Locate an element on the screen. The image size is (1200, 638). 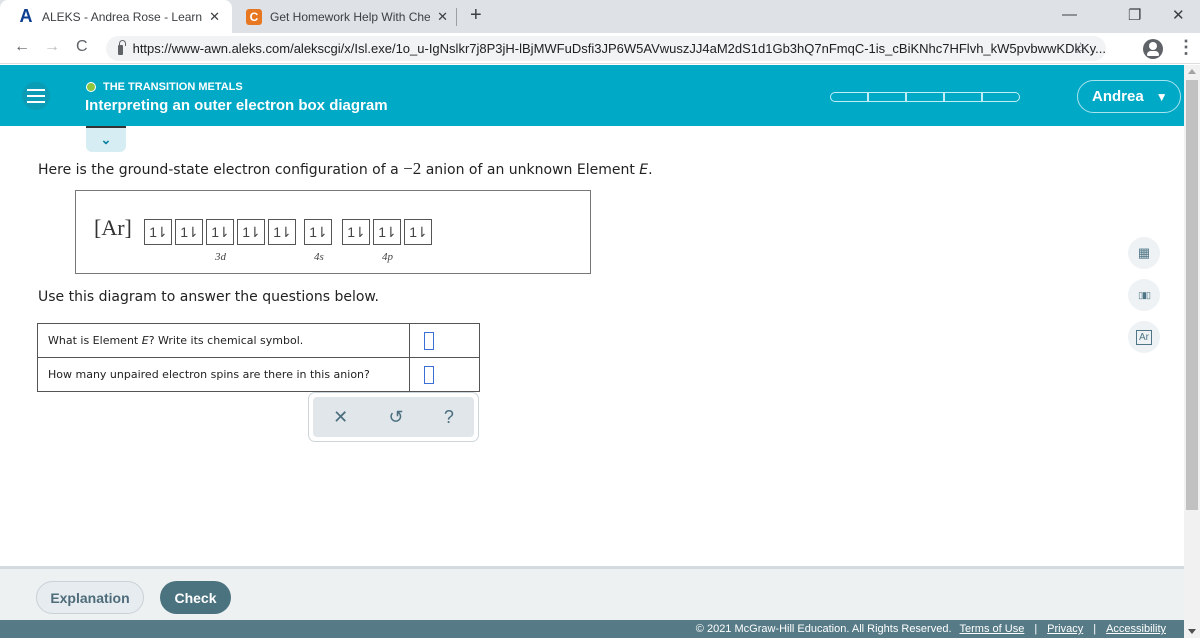
question-prefix: What is Element is located at coordinates (95, 340).